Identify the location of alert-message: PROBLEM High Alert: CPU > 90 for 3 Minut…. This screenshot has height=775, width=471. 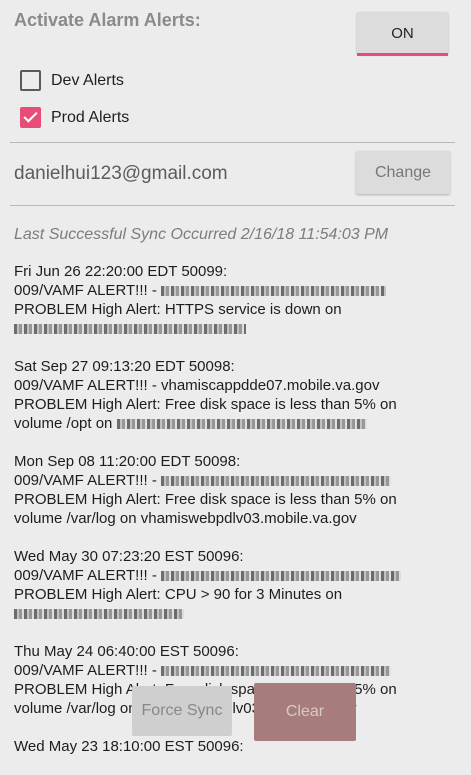
(178, 594).